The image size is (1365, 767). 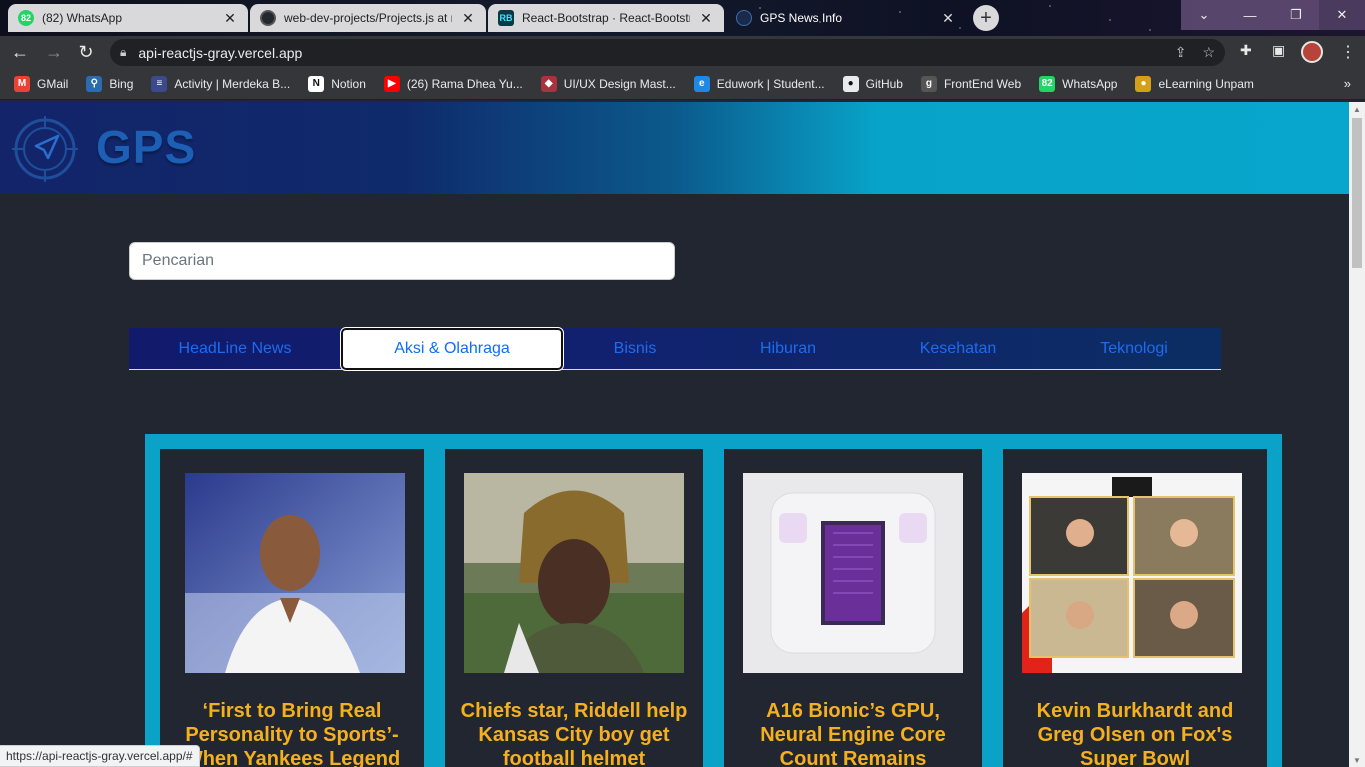 What do you see at coordinates (1357, 760) in the screenshot?
I see `scroll-down-icon: ▼` at bounding box center [1357, 760].